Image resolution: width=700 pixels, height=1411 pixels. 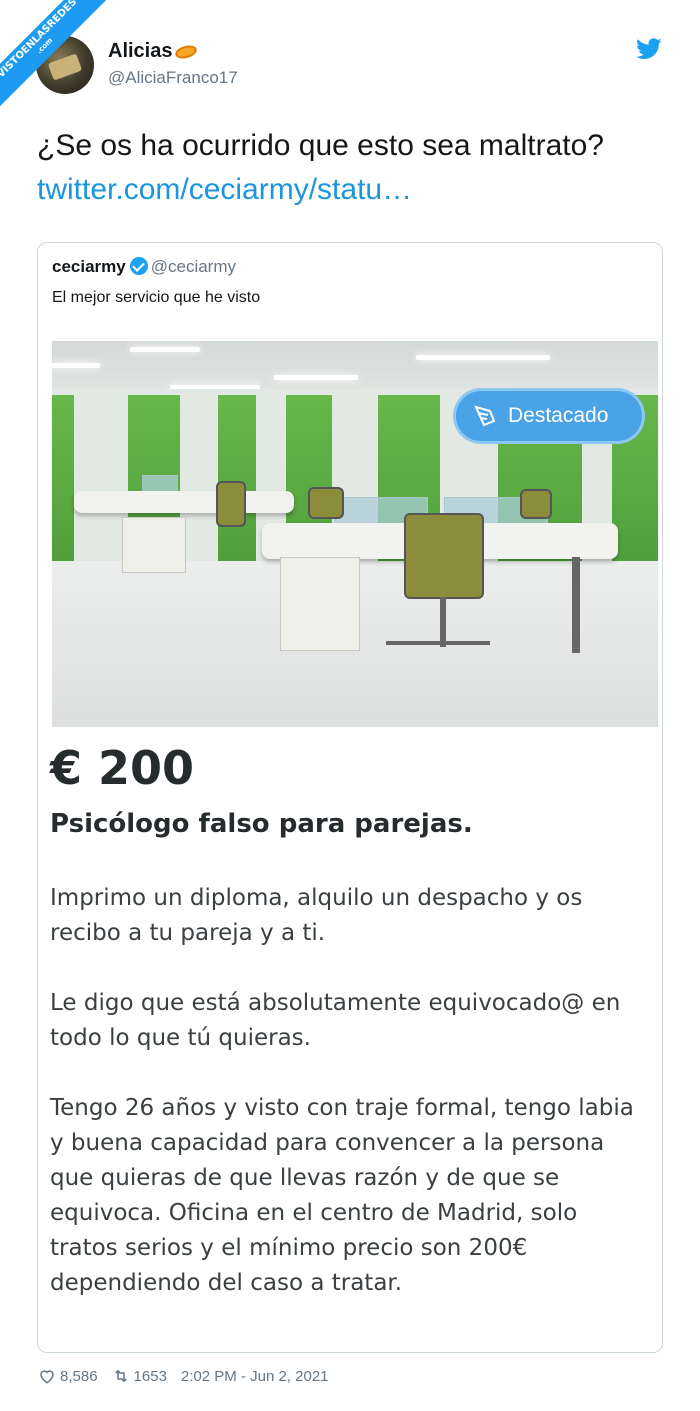 What do you see at coordinates (89, 266) in the screenshot?
I see `quoted-author-name: ceciarmy` at bounding box center [89, 266].